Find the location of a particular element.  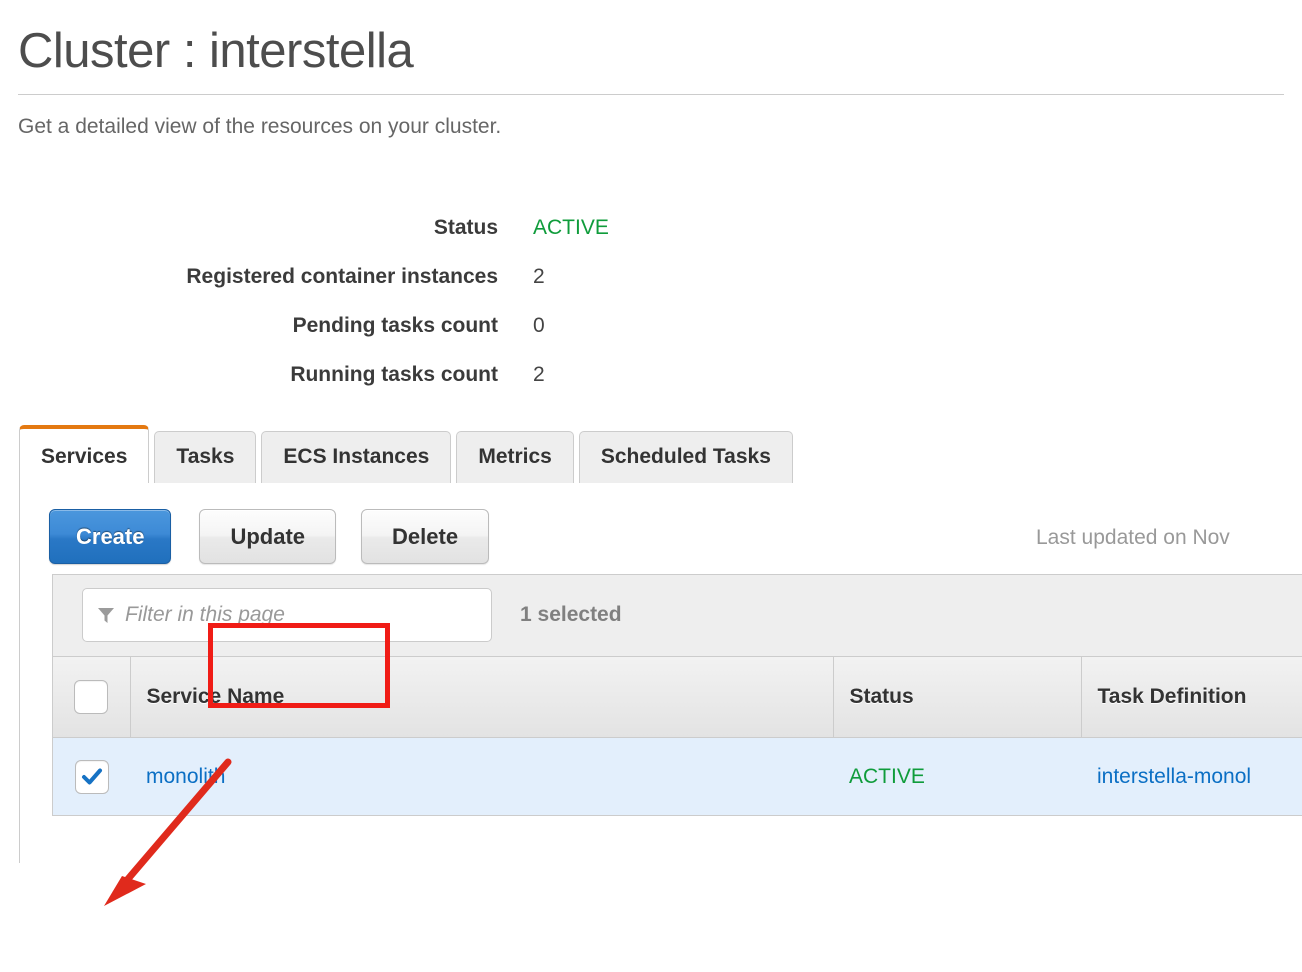

cell-service-name: monolith is located at coordinates (481, 777).